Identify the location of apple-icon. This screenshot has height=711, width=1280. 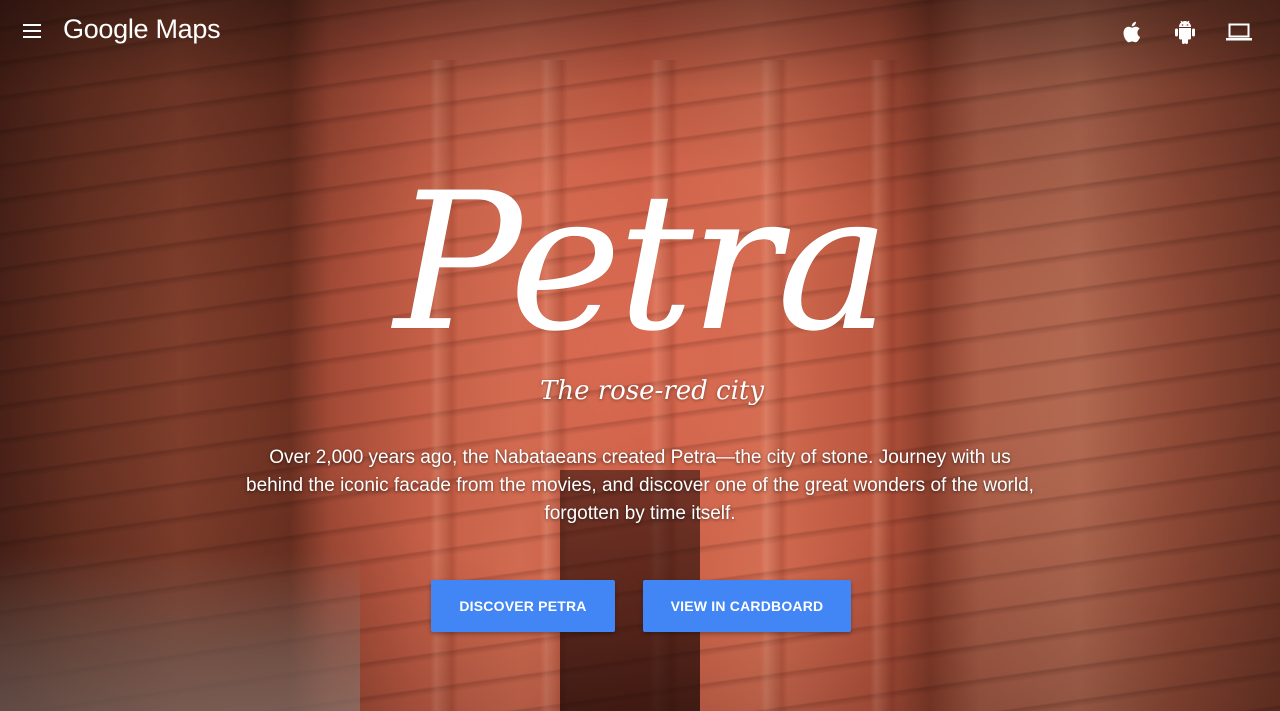
(1131, 32).